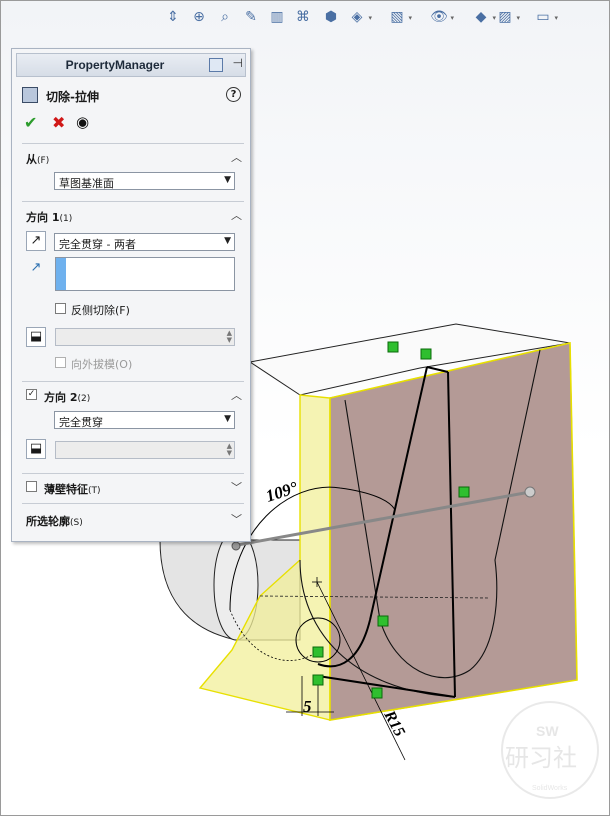 The height and width of the screenshot is (818, 612). I want to click on svg-text: SolidWorks, so click(550, 788).